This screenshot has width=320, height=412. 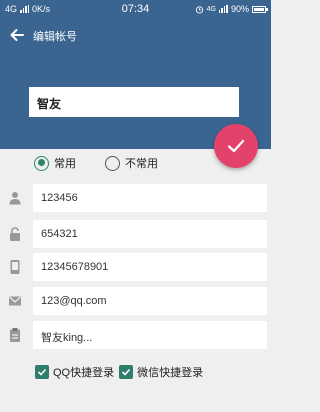 I want to click on radio-unselected-indicator, so click(x=112, y=163).